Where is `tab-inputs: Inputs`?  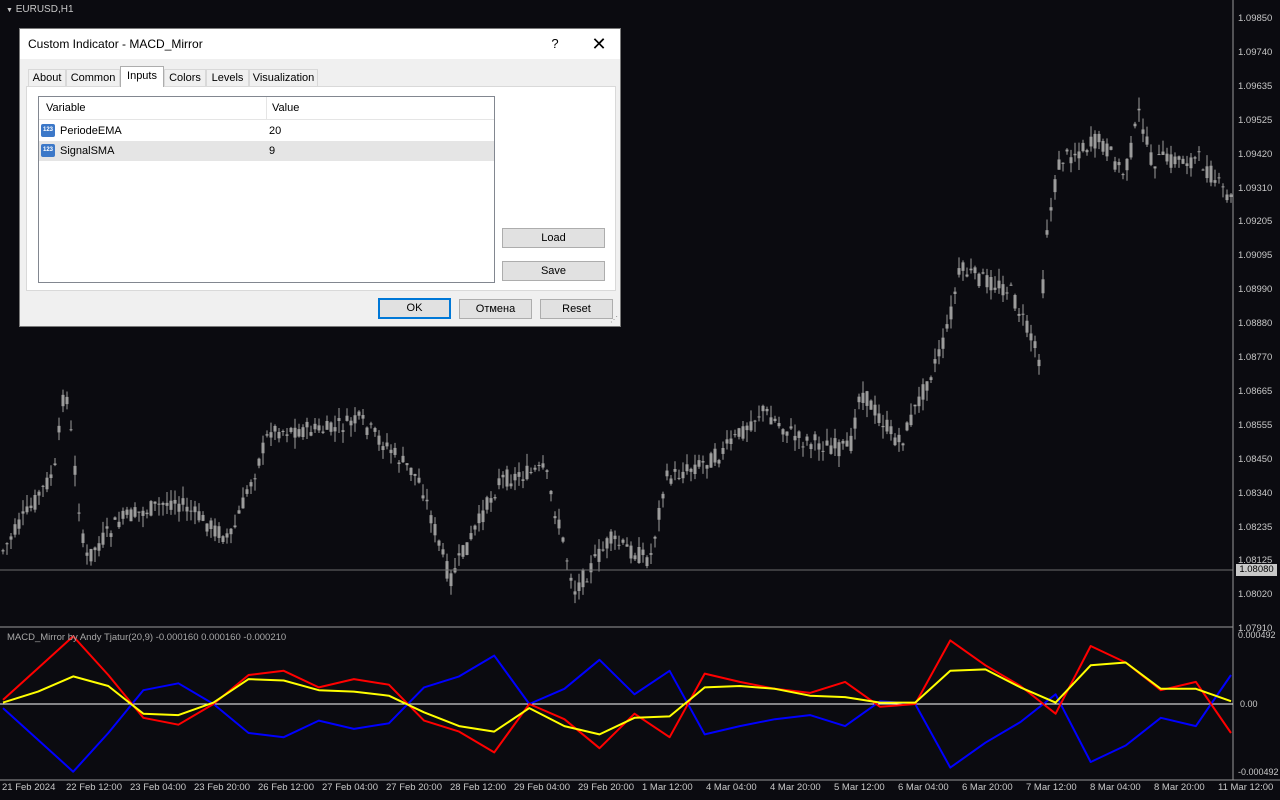
tab-inputs: Inputs is located at coordinates (142, 76).